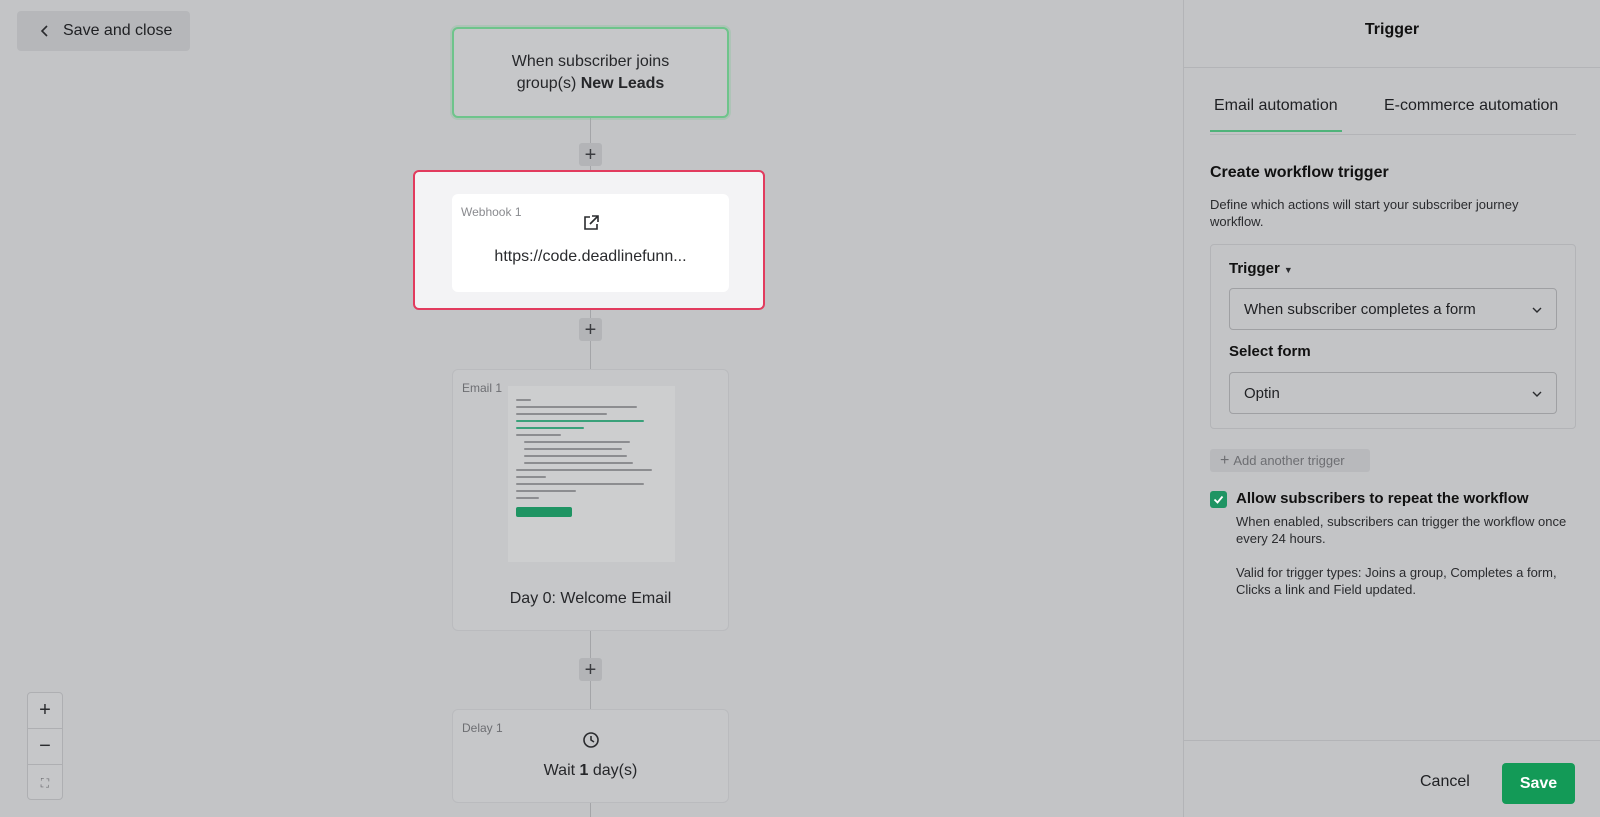  What do you see at coordinates (491, 212) in the screenshot?
I see `webhook-node-label: Webhook 1` at bounding box center [491, 212].